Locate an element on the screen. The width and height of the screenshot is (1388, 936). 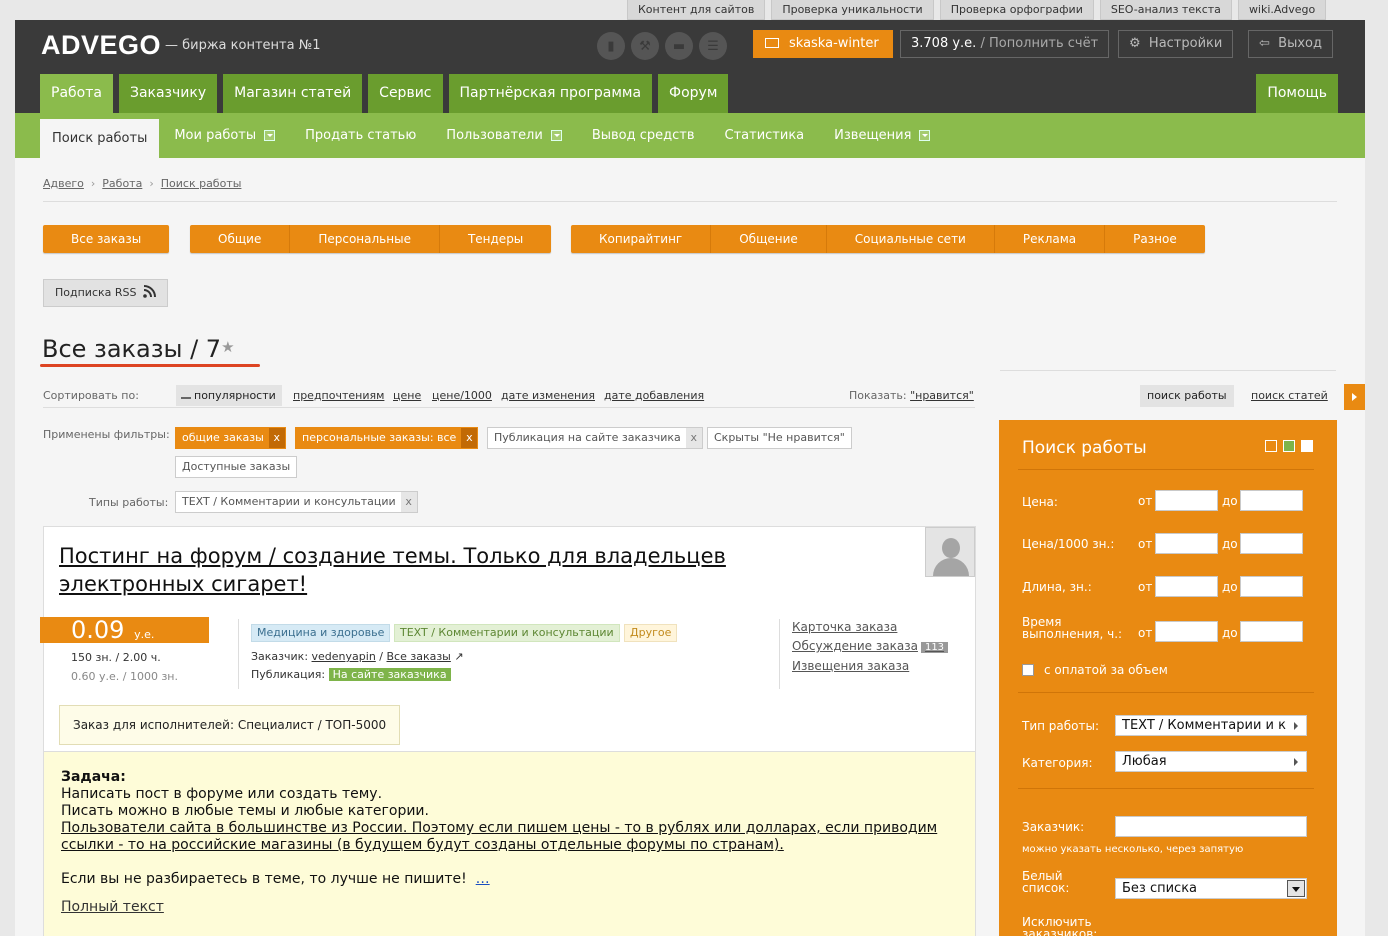
breadcrumb-advego: Адвего is located at coordinates (63, 183).